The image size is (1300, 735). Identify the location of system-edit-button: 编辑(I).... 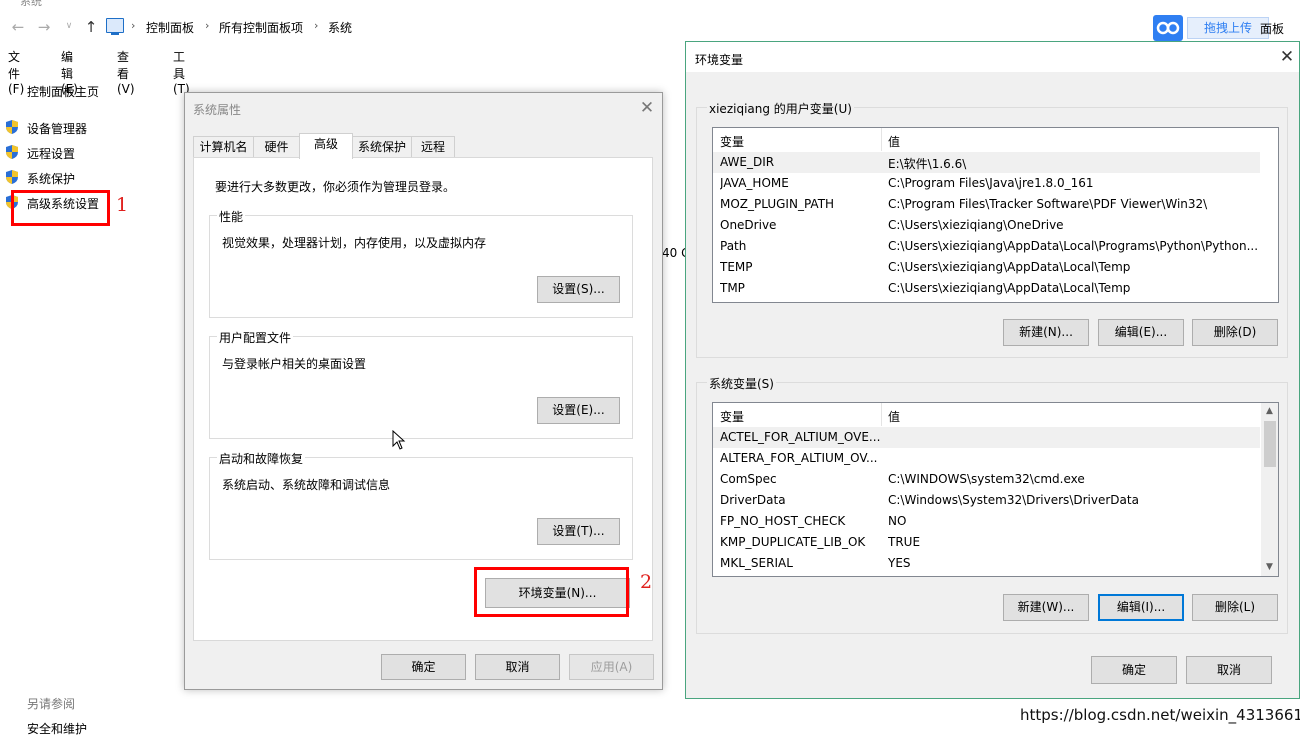
(1141, 607).